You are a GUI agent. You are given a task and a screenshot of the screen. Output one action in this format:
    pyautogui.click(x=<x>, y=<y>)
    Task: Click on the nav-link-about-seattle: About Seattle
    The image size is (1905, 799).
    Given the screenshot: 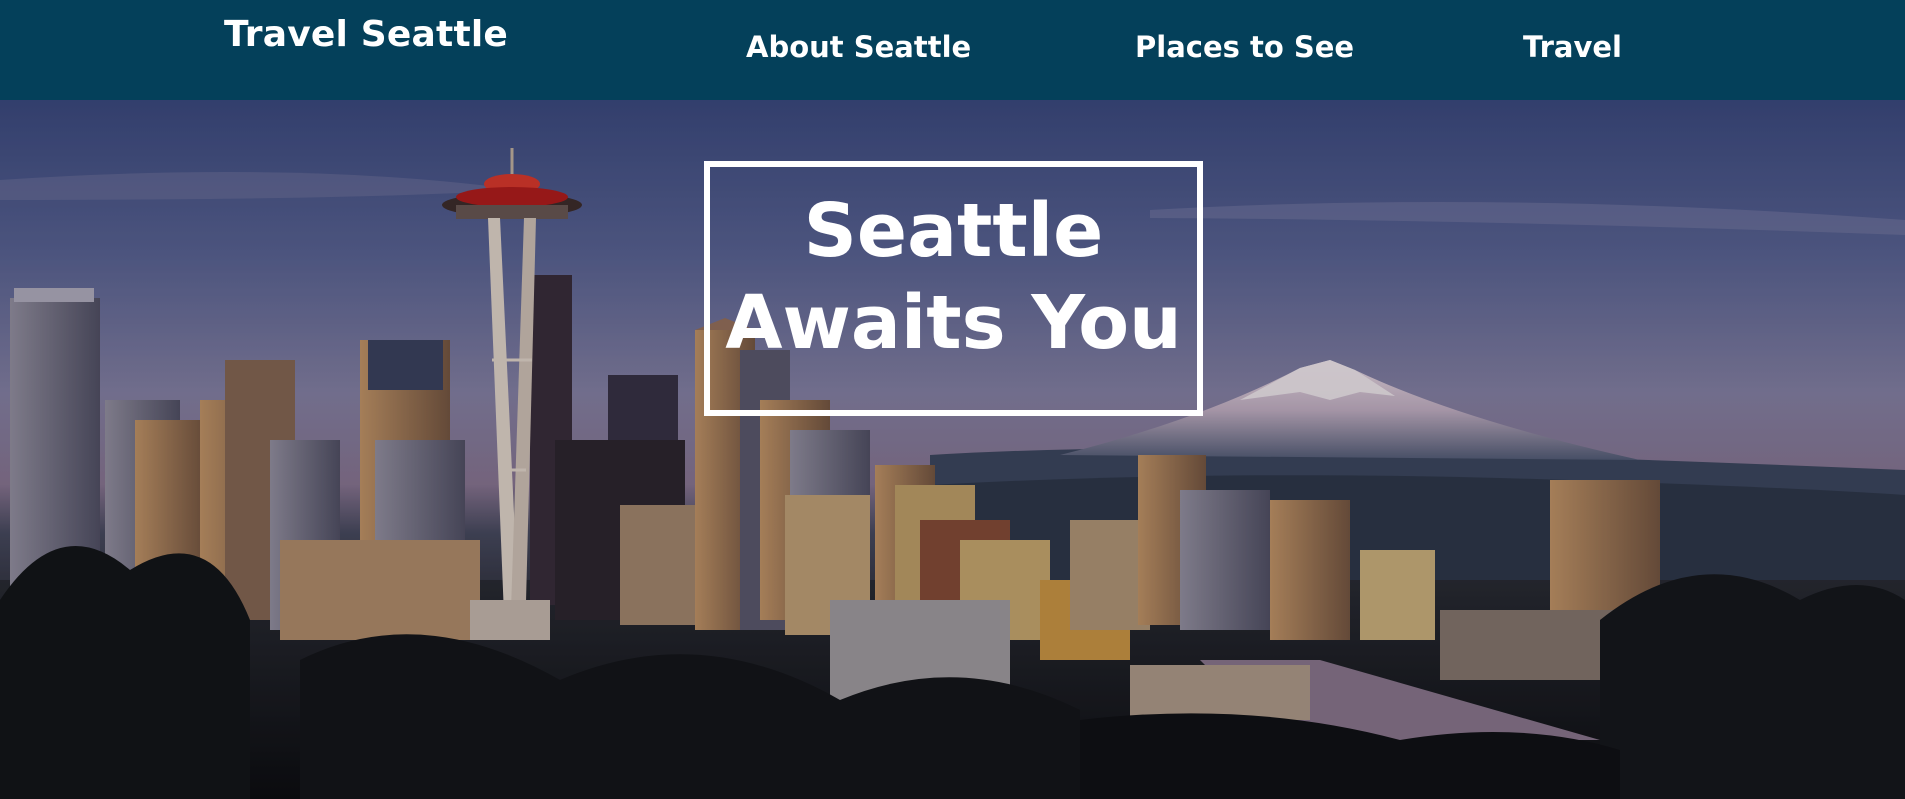 What is the action you would take?
    pyautogui.click(x=858, y=47)
    